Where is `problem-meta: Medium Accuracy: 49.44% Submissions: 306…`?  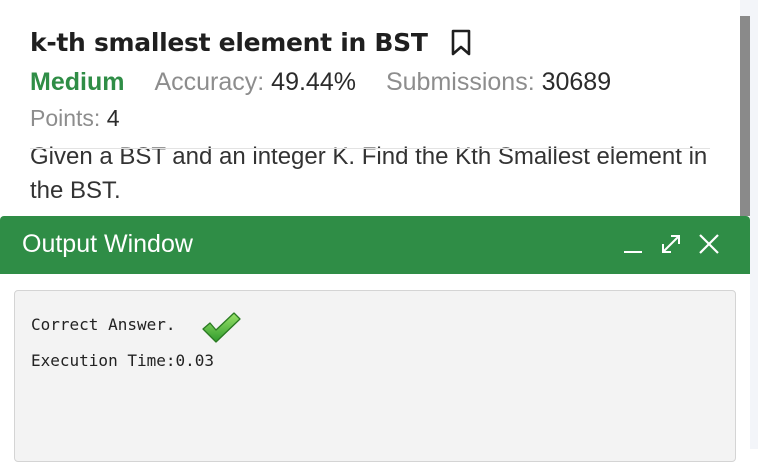 problem-meta: Medium Accuracy: 49.44% Submissions: 306… is located at coordinates (335, 82).